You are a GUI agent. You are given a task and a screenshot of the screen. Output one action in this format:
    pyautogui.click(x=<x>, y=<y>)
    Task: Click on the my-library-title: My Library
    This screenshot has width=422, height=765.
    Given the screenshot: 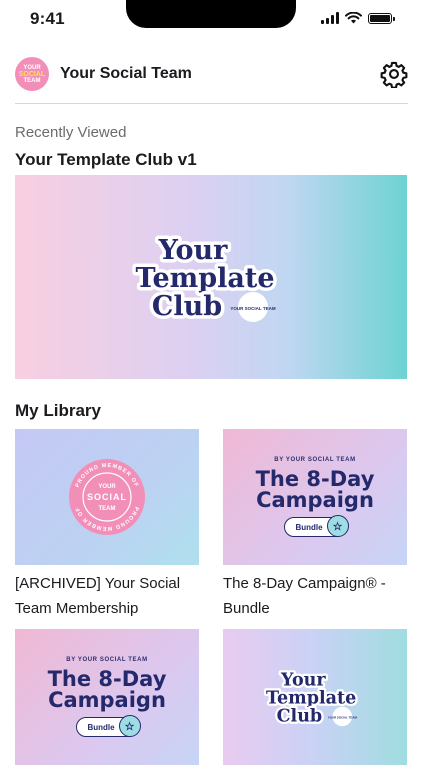 What is the action you would take?
    pyautogui.click(x=58, y=410)
    